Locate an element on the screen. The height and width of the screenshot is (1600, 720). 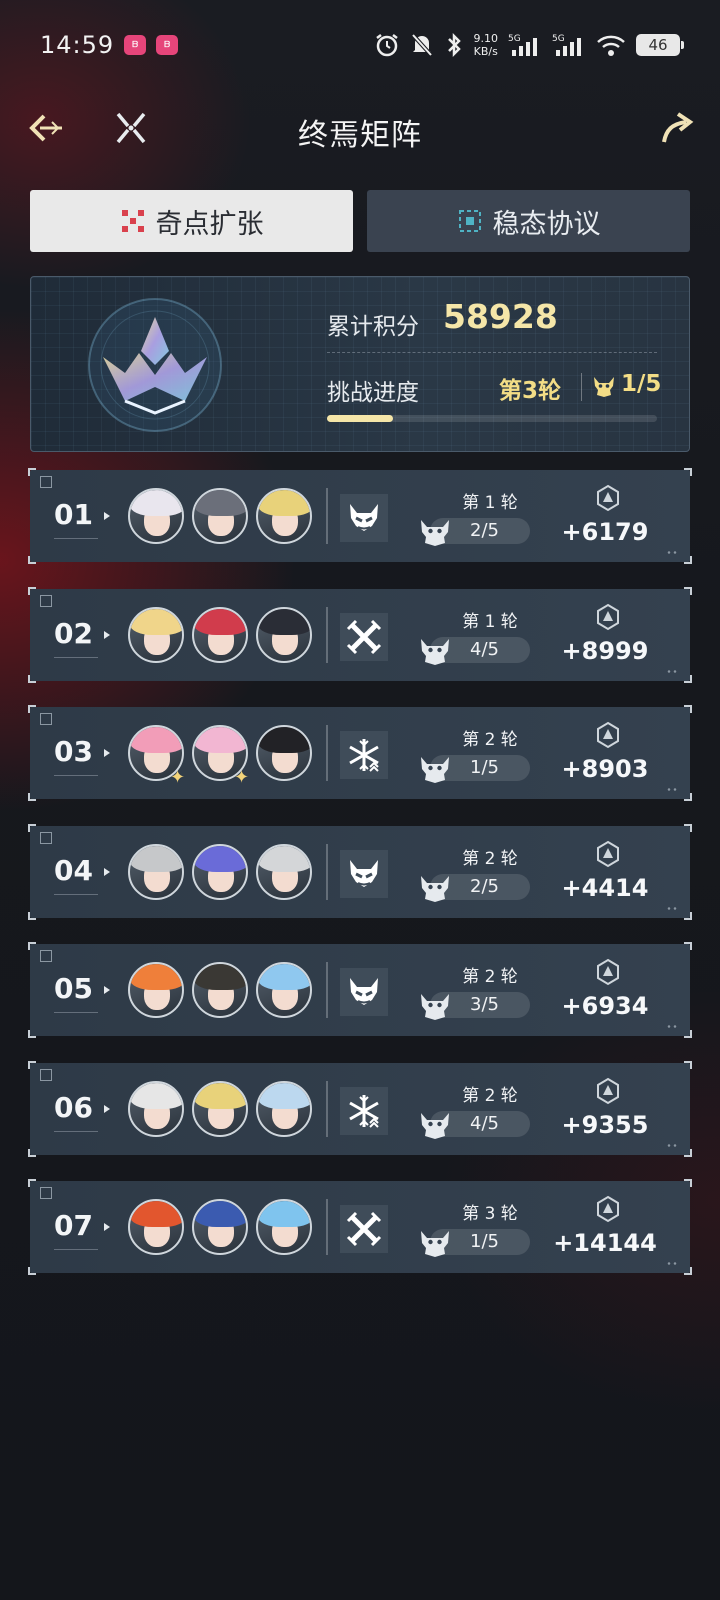
points-value: +6934 is located at coordinates (605, 1006).